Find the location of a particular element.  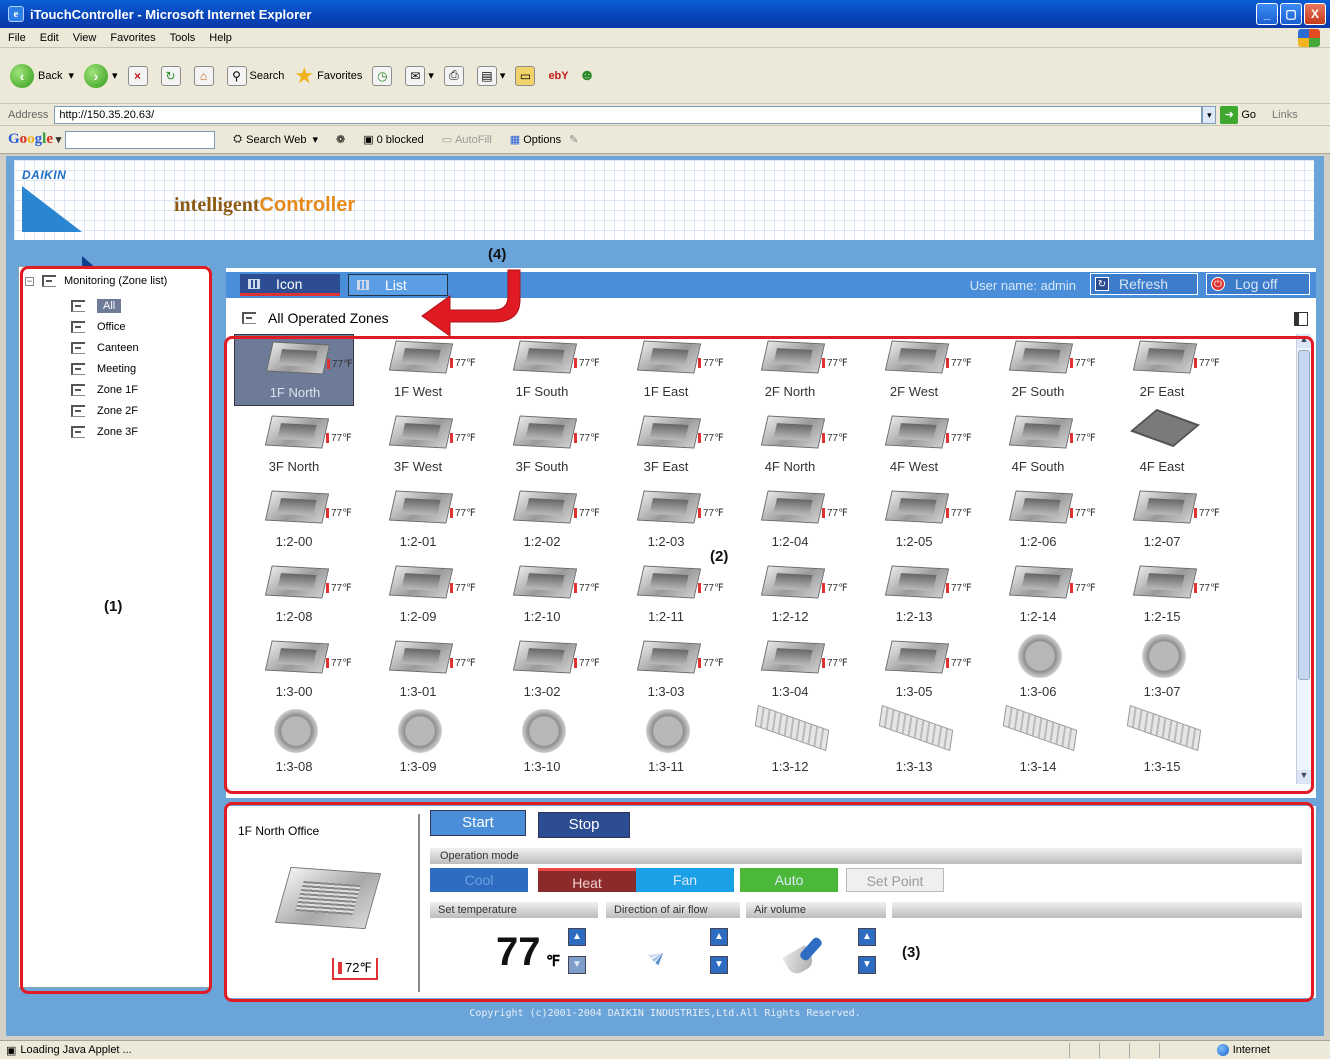

links-button: Links is located at coordinates (1285, 115).